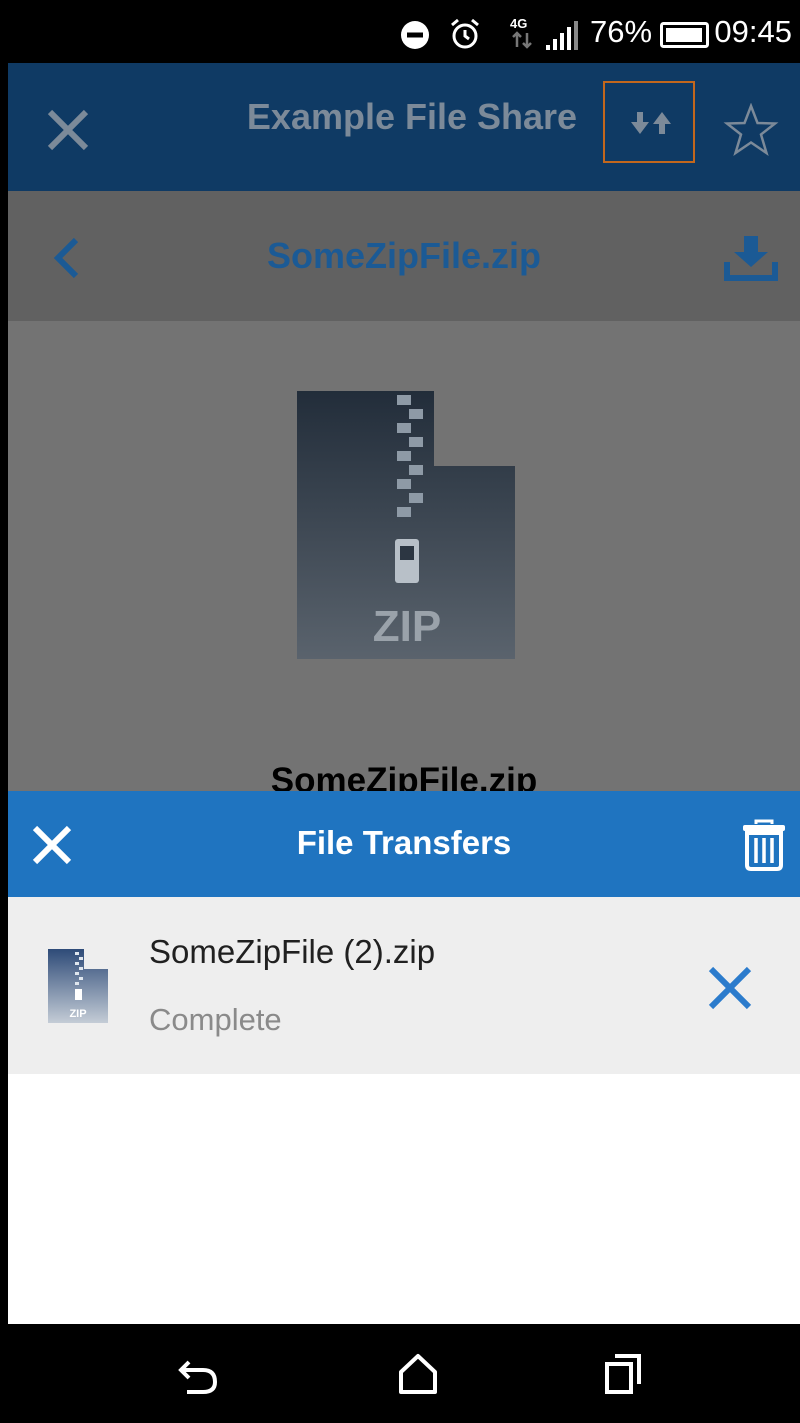 The image size is (800, 1423). I want to click on status-bar: 4G 76% 09:45, so click(404, 31).